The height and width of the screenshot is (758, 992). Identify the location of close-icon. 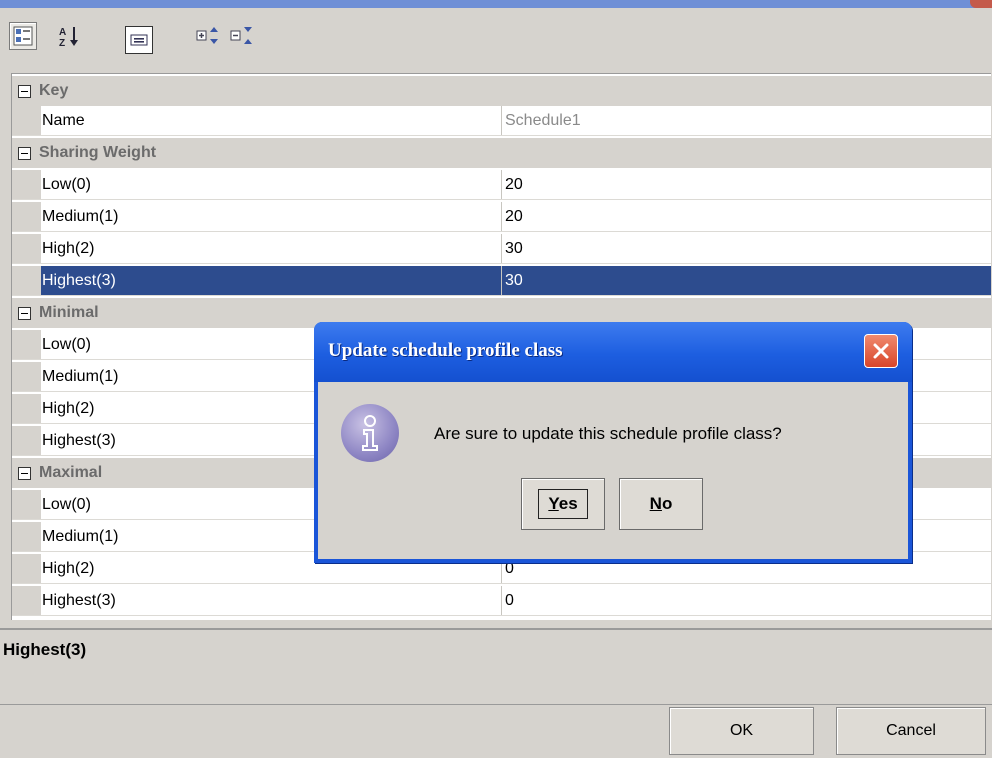
(881, 351).